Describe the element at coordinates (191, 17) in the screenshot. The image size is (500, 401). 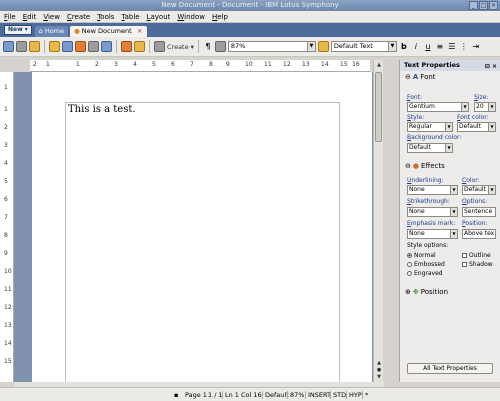
I see `menu-window: Window` at that location.